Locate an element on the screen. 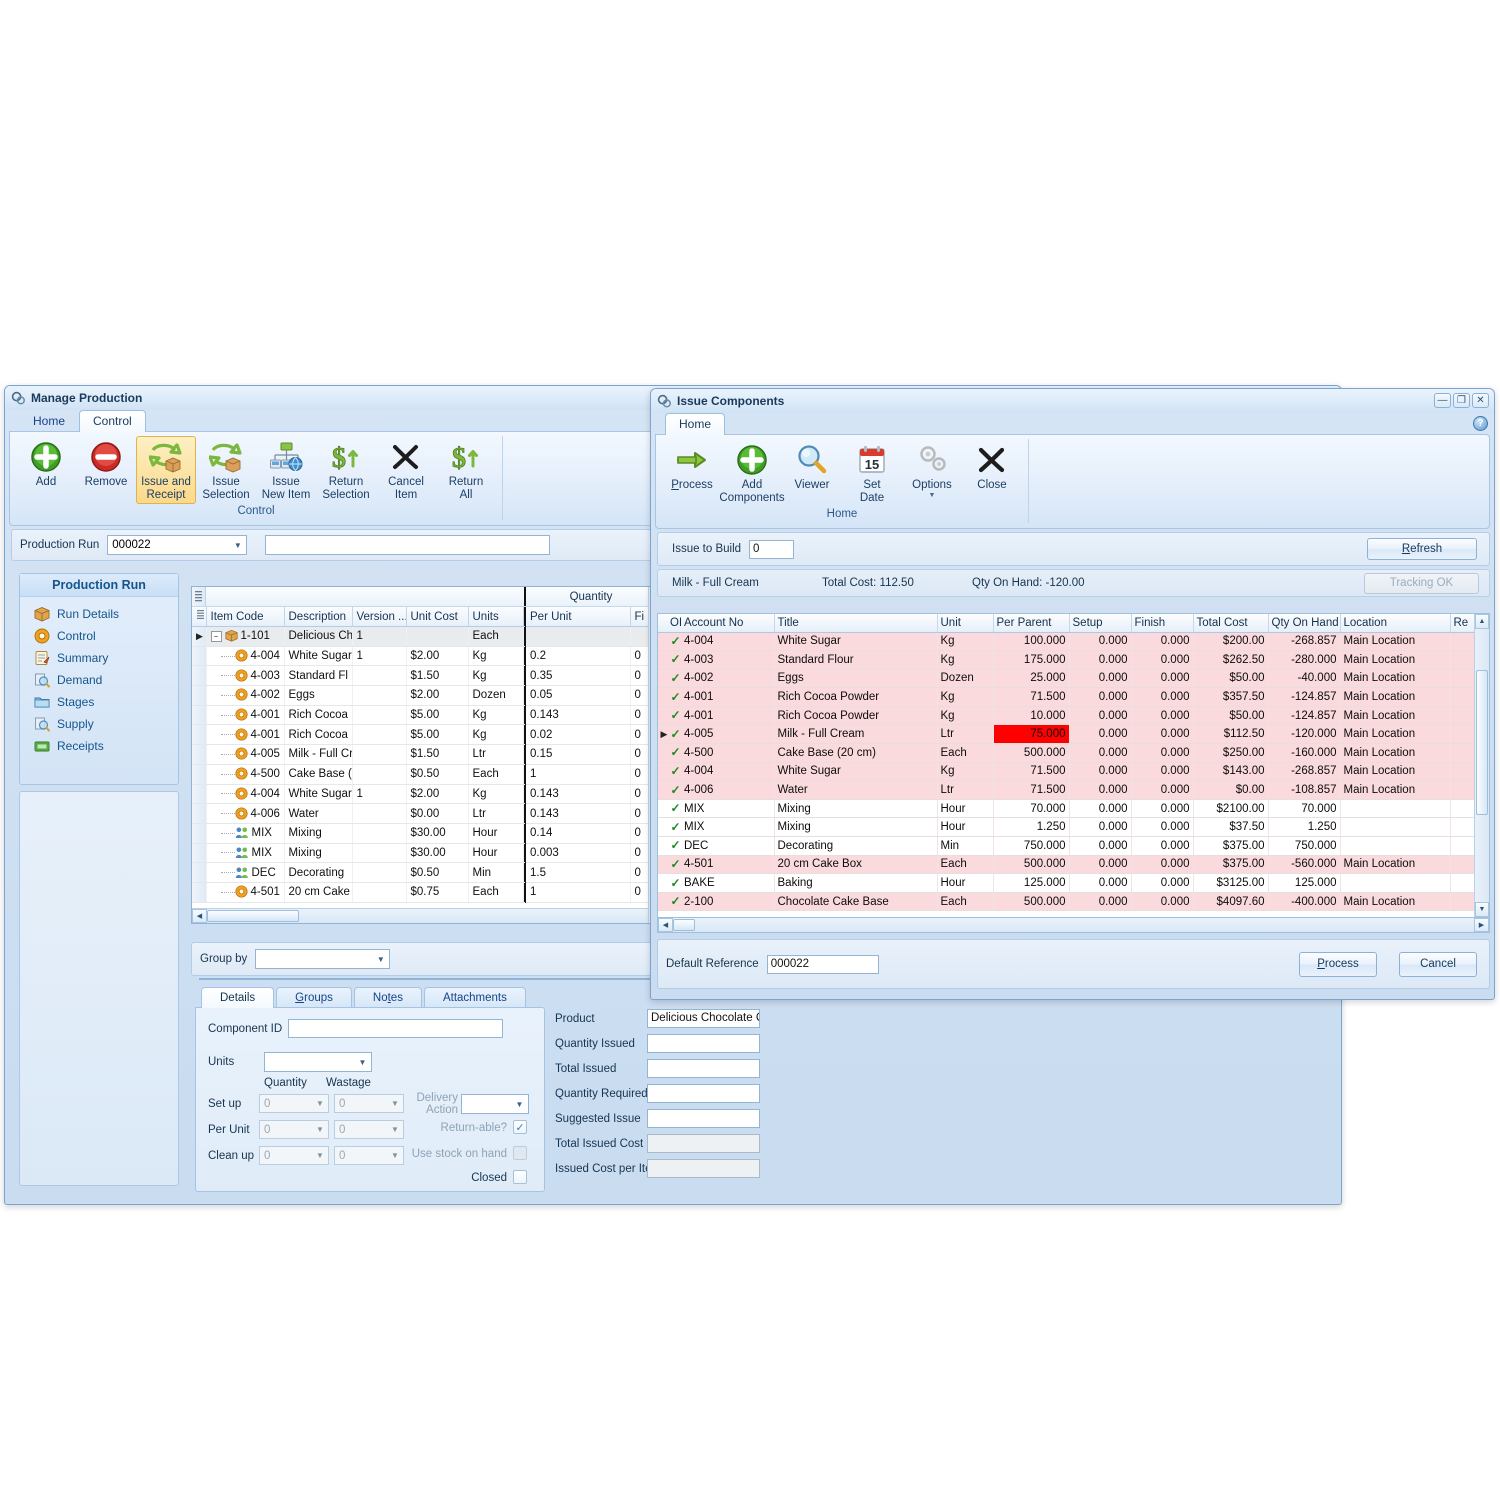 The width and height of the screenshot is (1500, 1500). ribbon-button-add-components: Add Components is located at coordinates (752, 473).